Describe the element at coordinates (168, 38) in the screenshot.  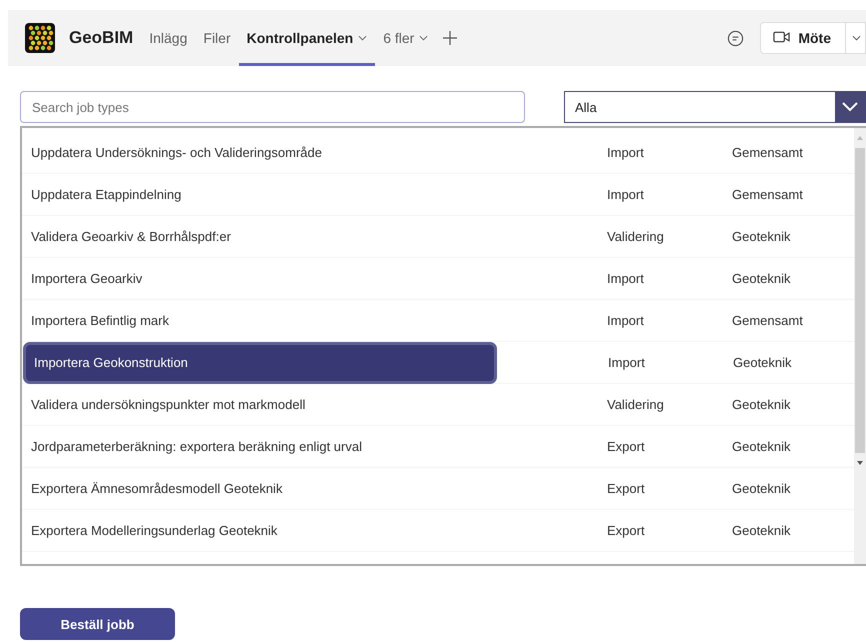
I see `tab: Inlägg` at that location.